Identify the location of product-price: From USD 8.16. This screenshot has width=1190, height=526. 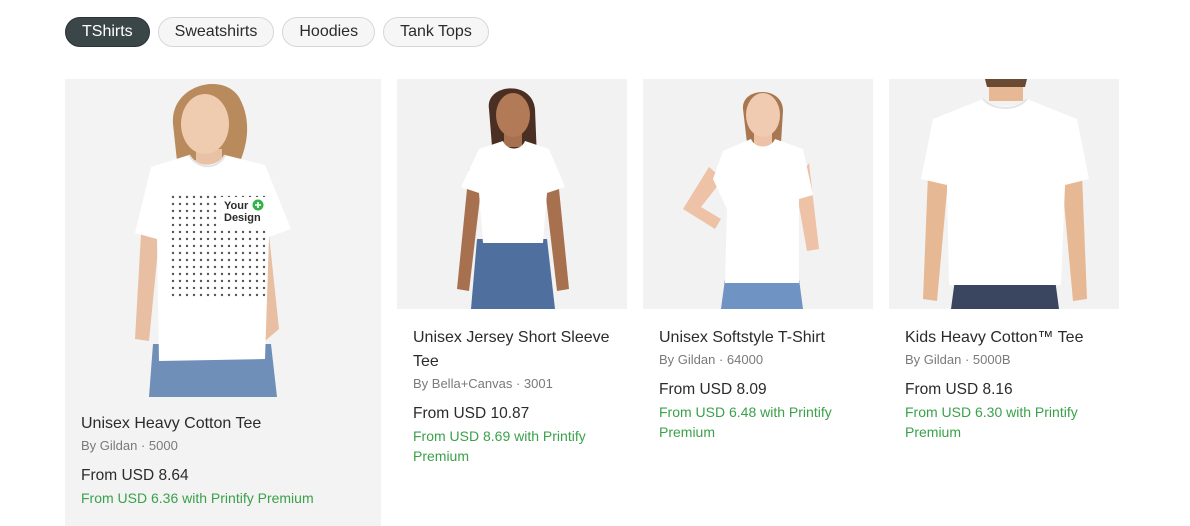
(959, 389).